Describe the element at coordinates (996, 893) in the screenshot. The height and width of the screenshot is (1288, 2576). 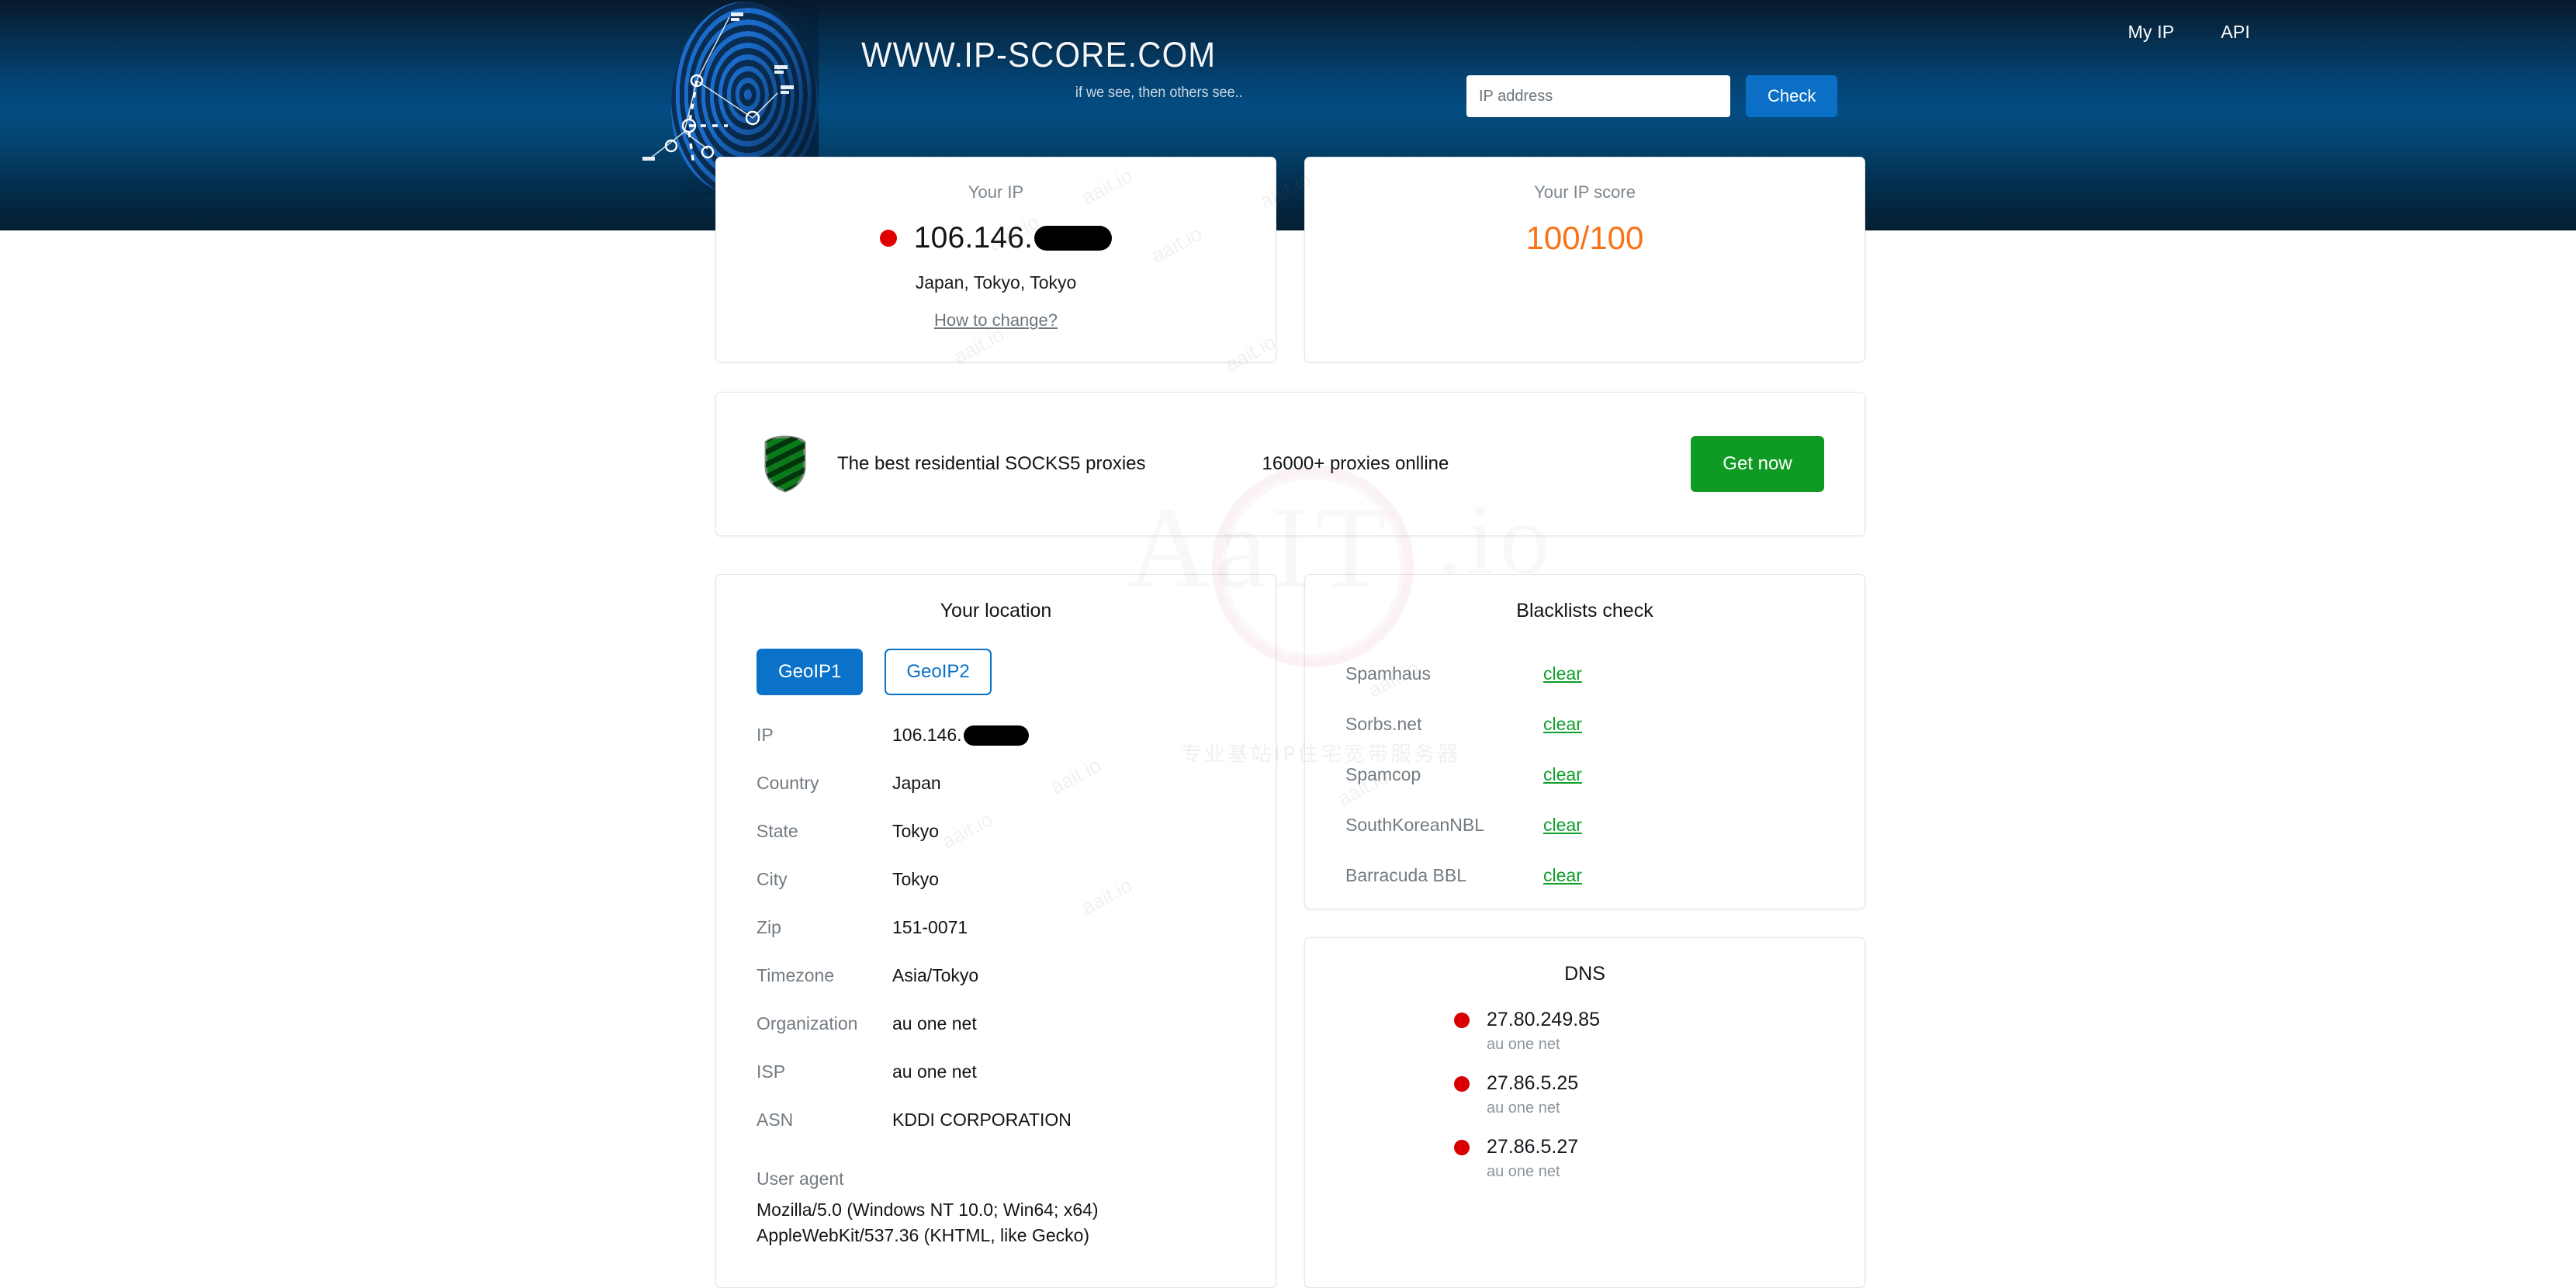
I see `location-row-city: City Tokyo` at that location.